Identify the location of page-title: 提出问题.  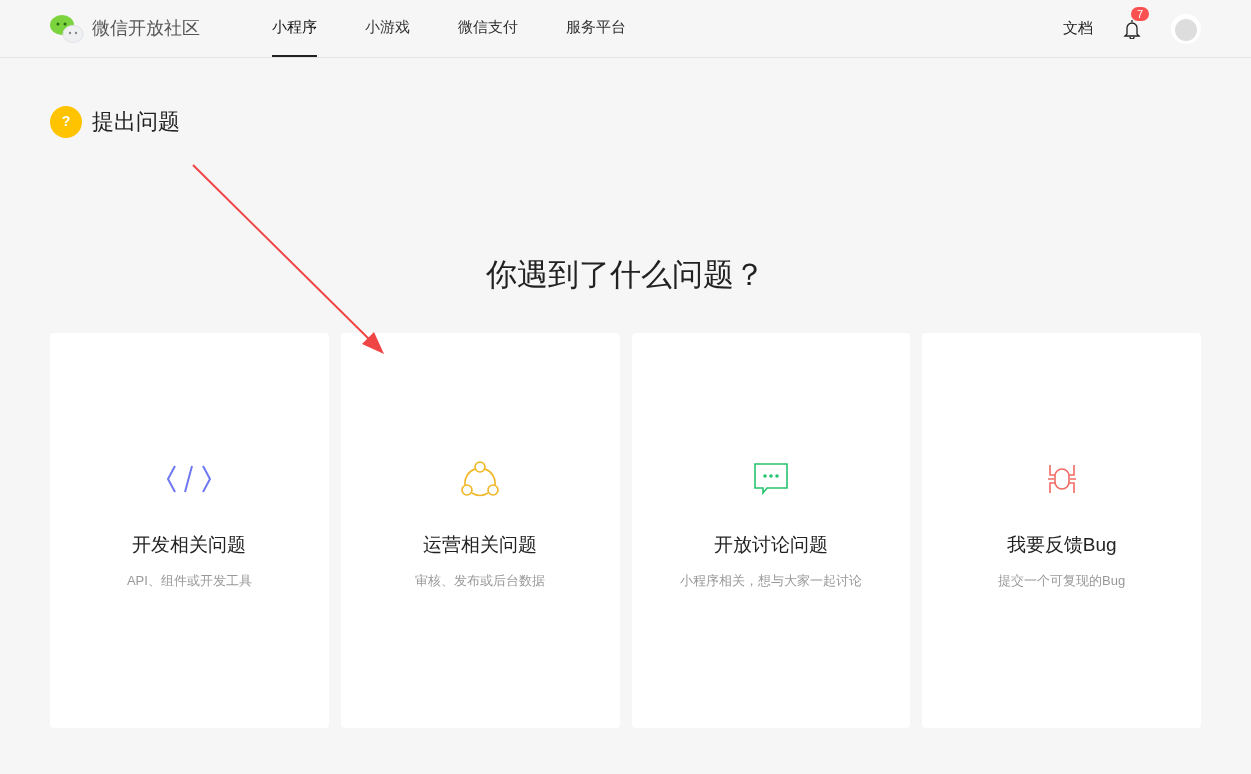
(136, 122).